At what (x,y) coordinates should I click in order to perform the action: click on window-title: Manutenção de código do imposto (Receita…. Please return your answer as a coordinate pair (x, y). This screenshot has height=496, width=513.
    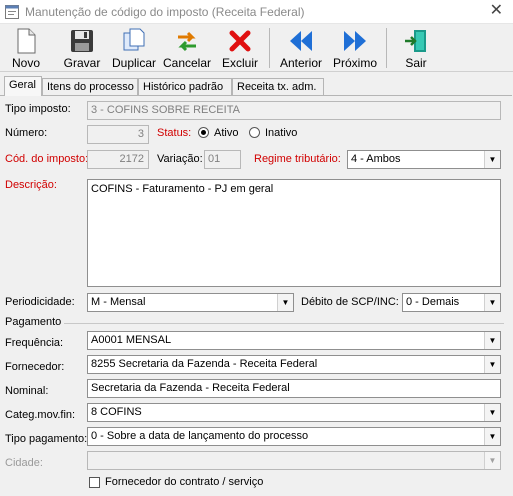
    Looking at the image, I should click on (165, 12).